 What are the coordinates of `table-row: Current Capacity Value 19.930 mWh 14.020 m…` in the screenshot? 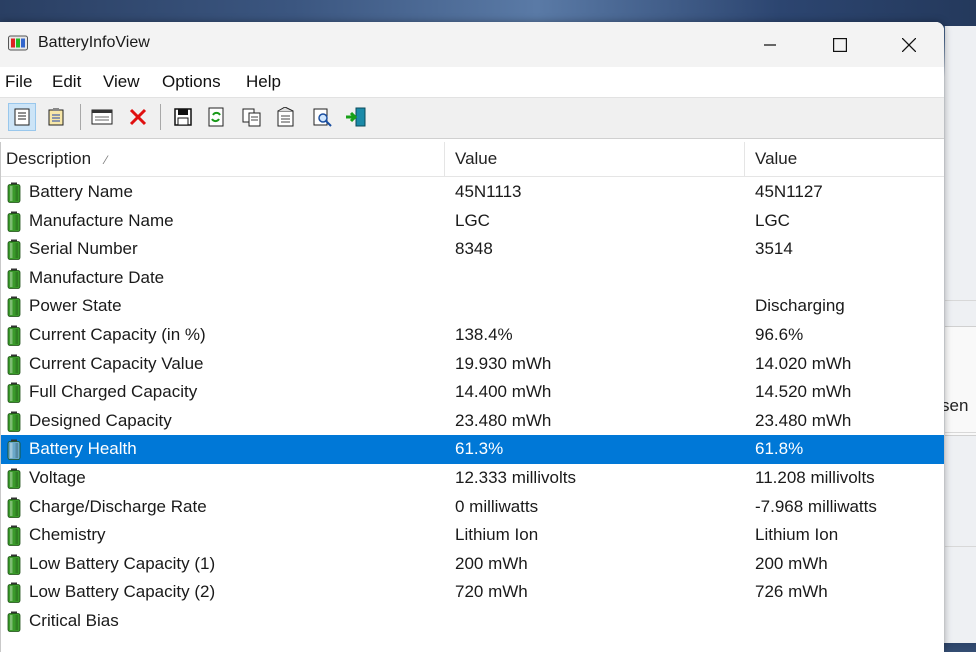 It's located at (472, 364).